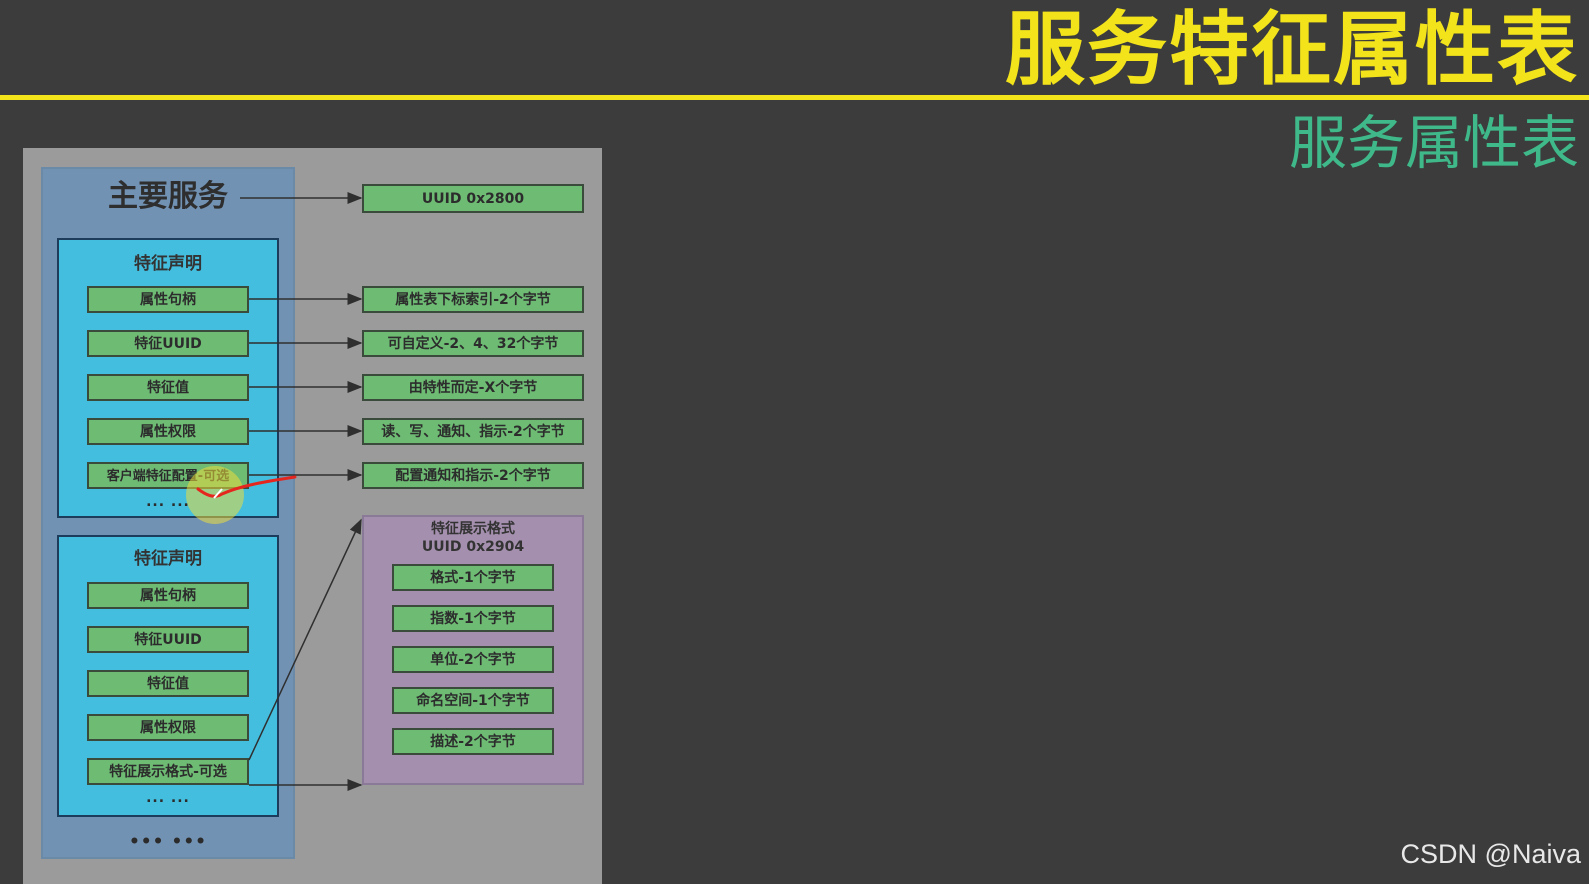  I want to click on watermark: CSDN @Naiva, so click(1490, 854).